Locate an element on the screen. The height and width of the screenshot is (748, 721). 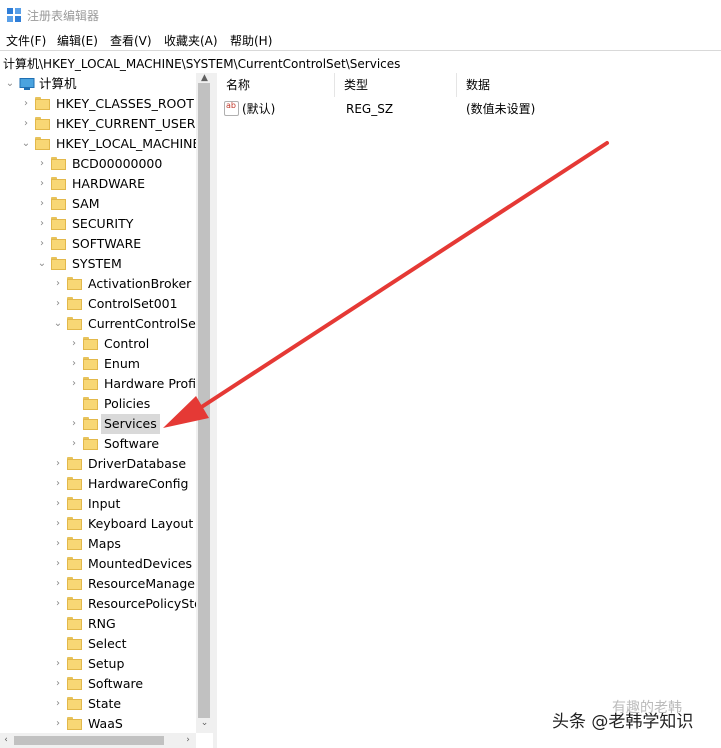
watermark-faint: 有趣的老韩 is located at coordinates (647, 708).